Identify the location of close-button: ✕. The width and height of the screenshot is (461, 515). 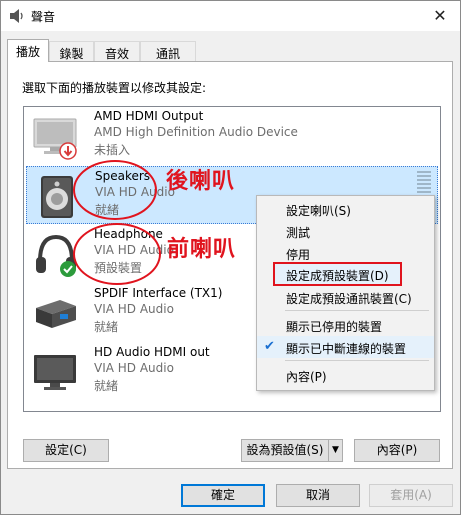
(440, 16).